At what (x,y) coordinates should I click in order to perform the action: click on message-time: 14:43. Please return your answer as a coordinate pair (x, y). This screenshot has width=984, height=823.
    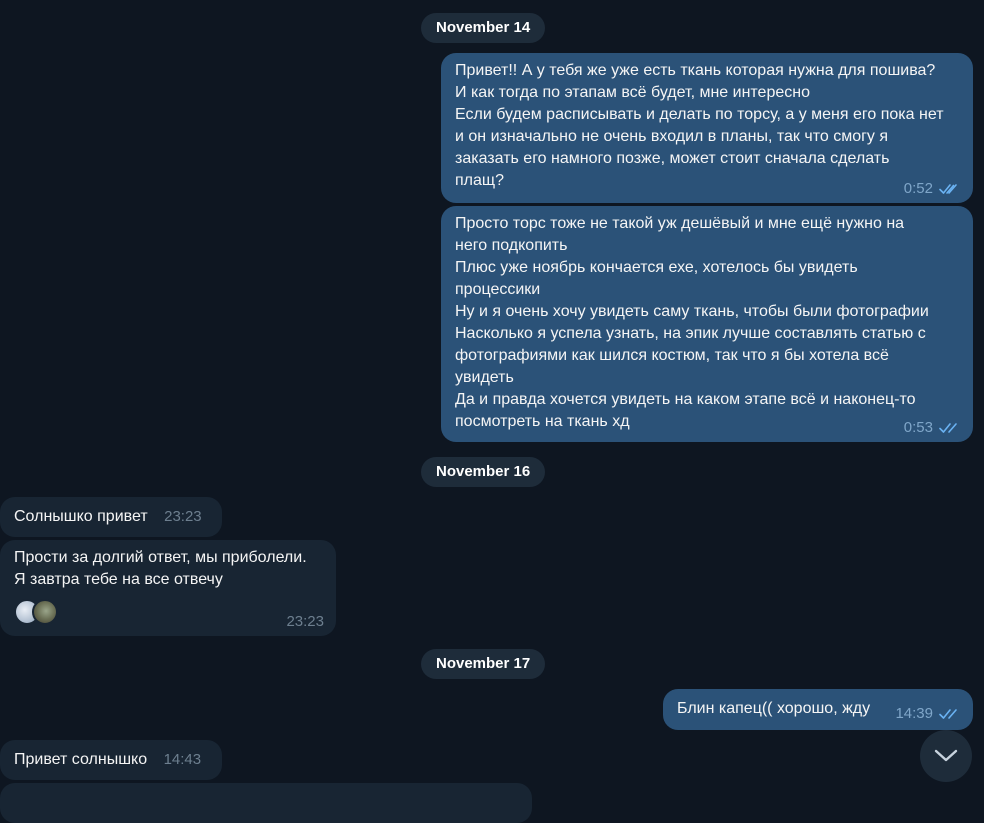
    Looking at the image, I should click on (182, 759).